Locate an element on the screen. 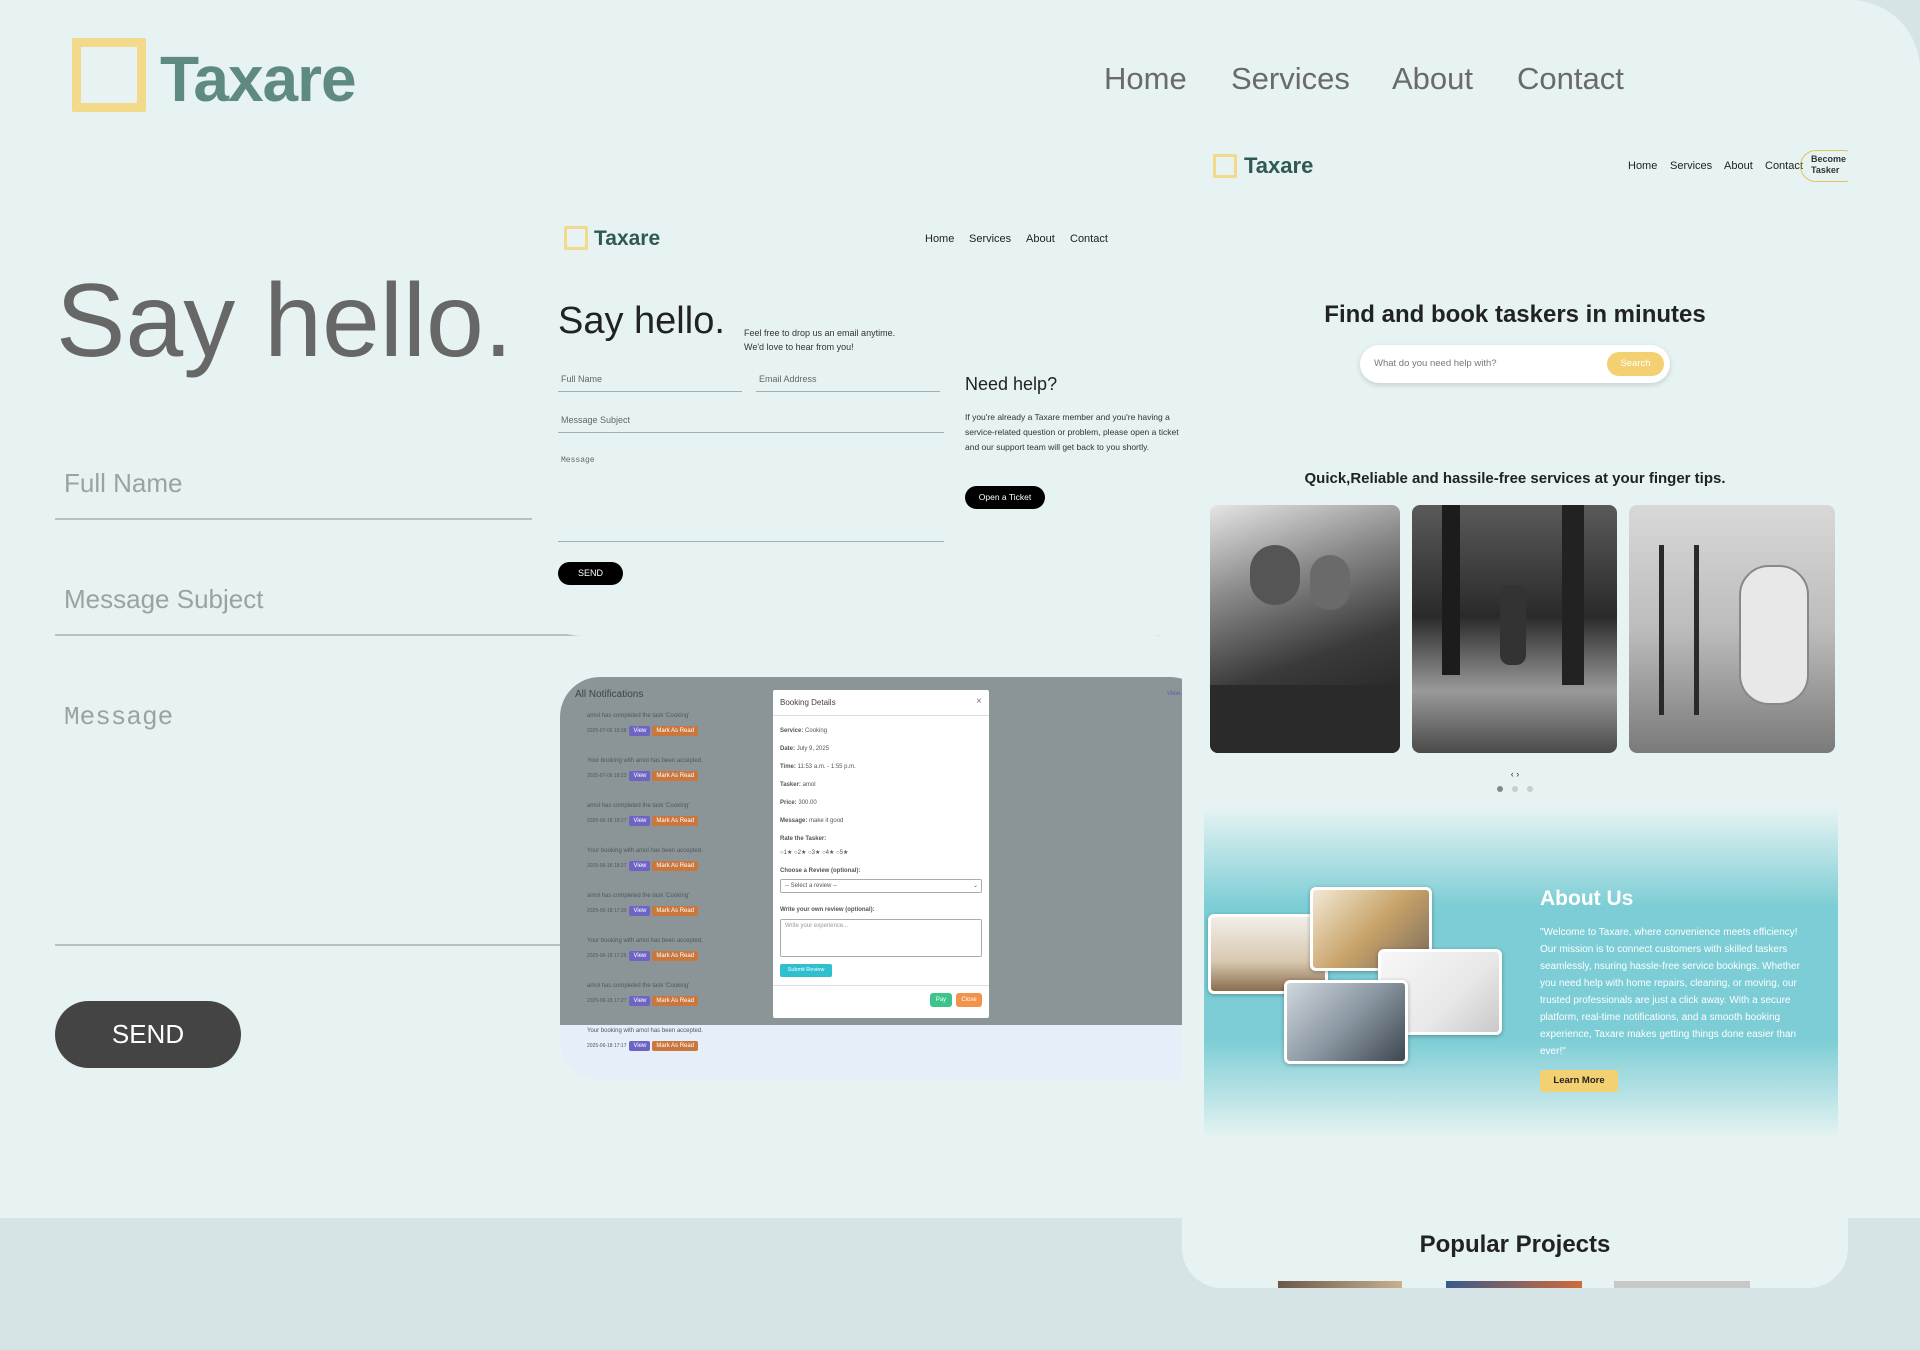 This screenshot has width=1920, height=1350. search-bar: What do you need help with? Search is located at coordinates (1515, 364).